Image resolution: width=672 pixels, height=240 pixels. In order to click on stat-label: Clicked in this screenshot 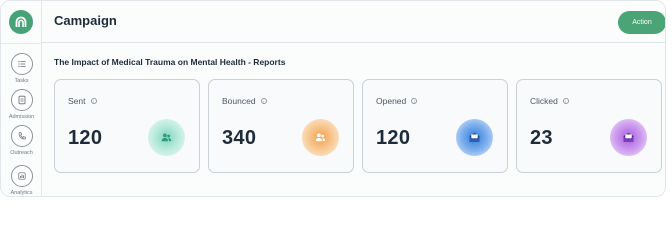, I will do `click(544, 101)`.